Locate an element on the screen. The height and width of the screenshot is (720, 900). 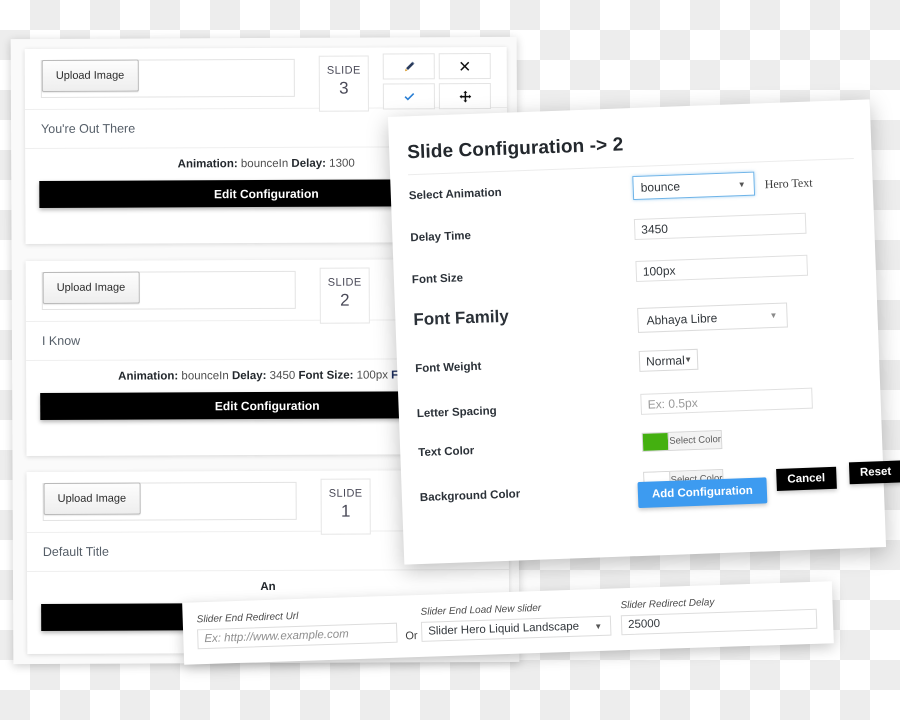
confirm-checkbox is located at coordinates (408, 96).